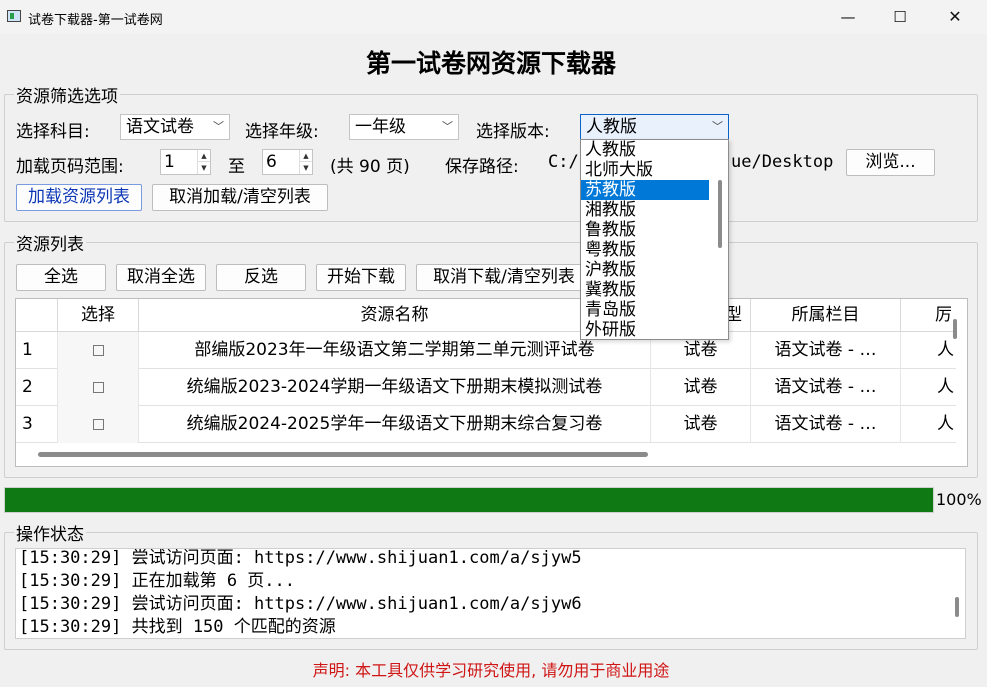  Describe the element at coordinates (185, 162) in the screenshot. I see `page-from-spinbox: 1 ▲ ▼` at that location.